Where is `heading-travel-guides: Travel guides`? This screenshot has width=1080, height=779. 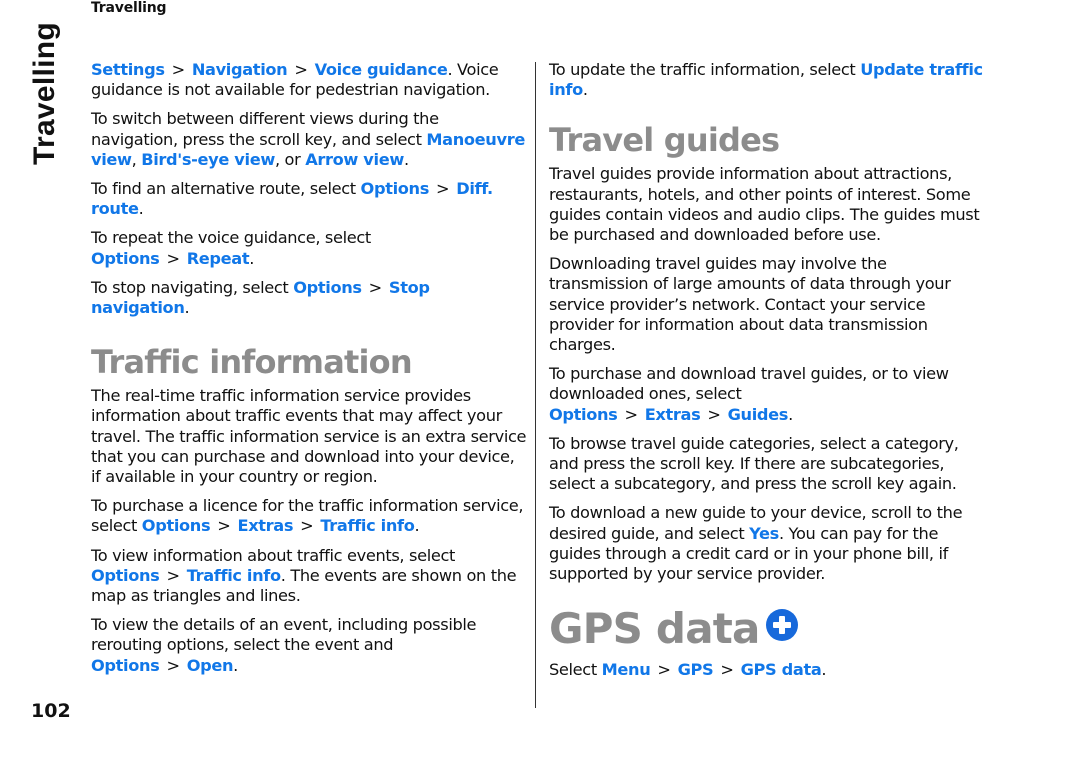 heading-travel-guides: Travel guides is located at coordinates (664, 140).